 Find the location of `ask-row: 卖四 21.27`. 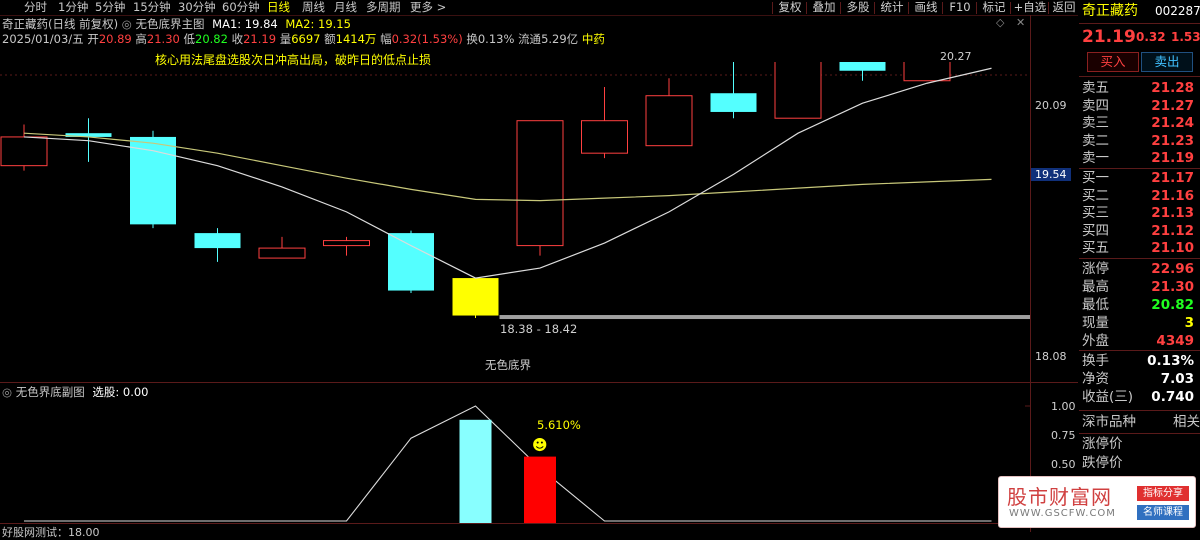

ask-row: 卖四 21.27 is located at coordinates (1139, 106).